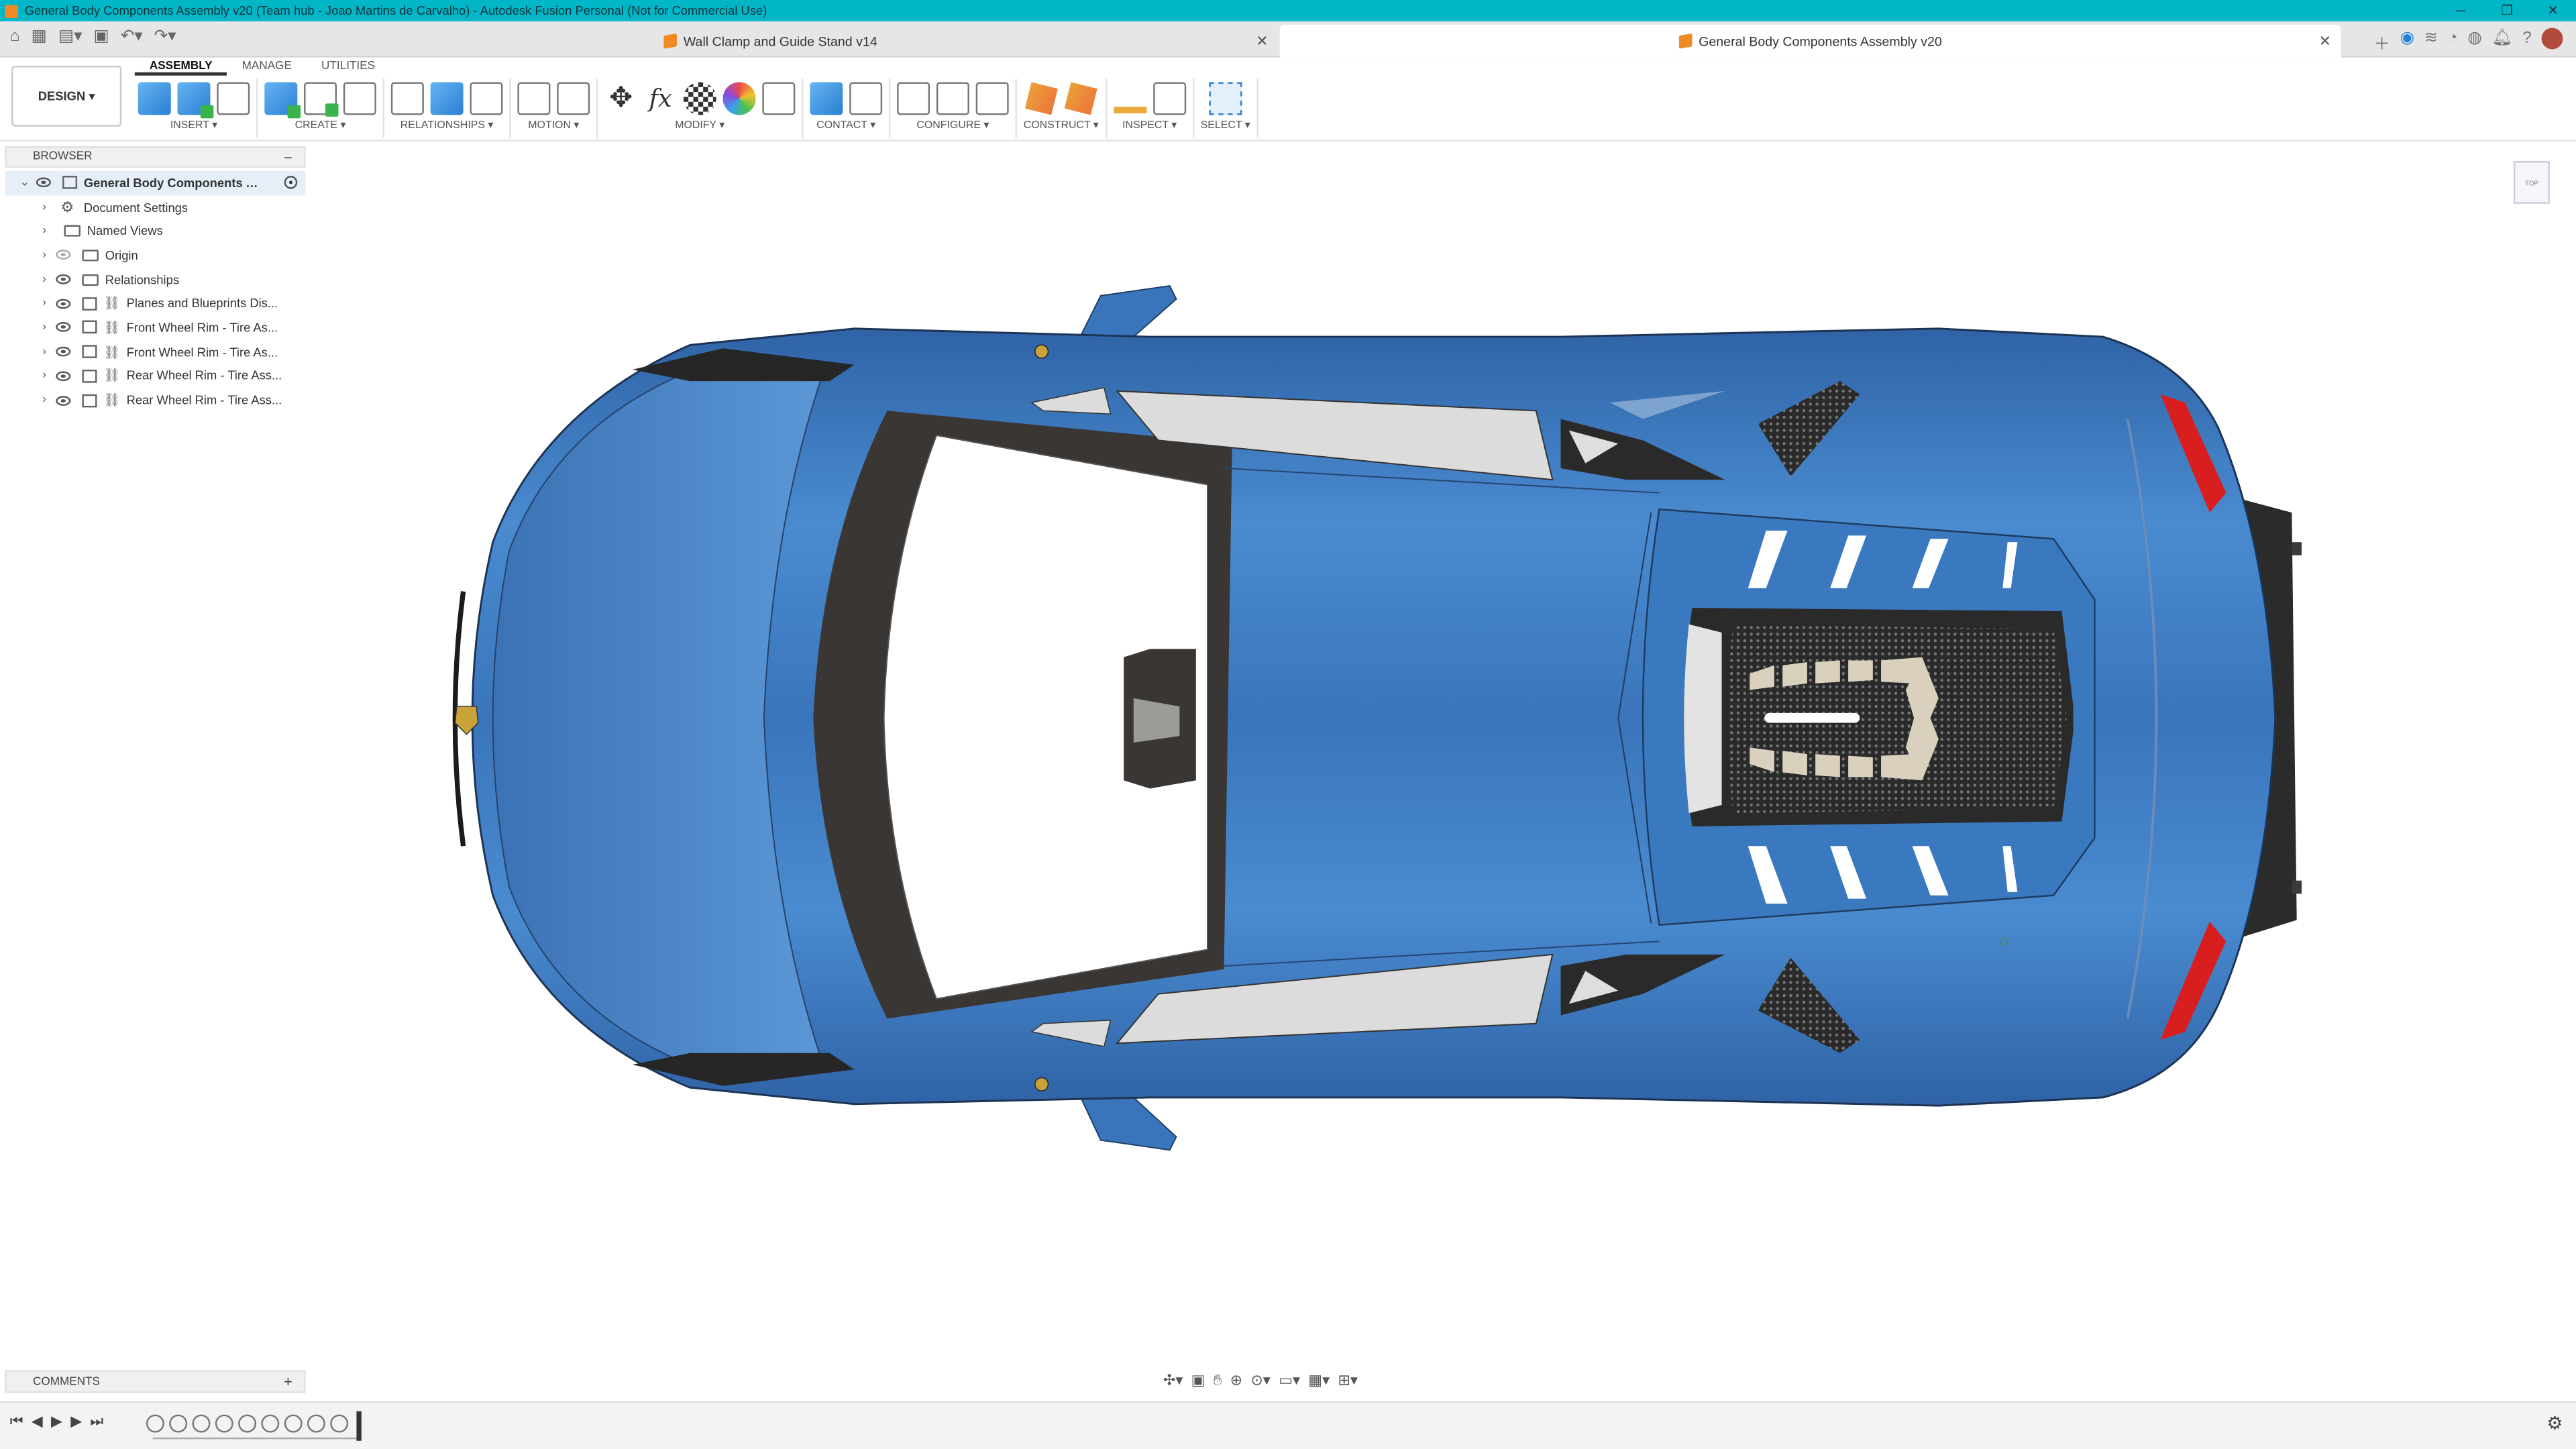 This screenshot has height=1449, width=2576. What do you see at coordinates (2381, 42) in the screenshot?
I see `new-tab-icon: ＋` at bounding box center [2381, 42].